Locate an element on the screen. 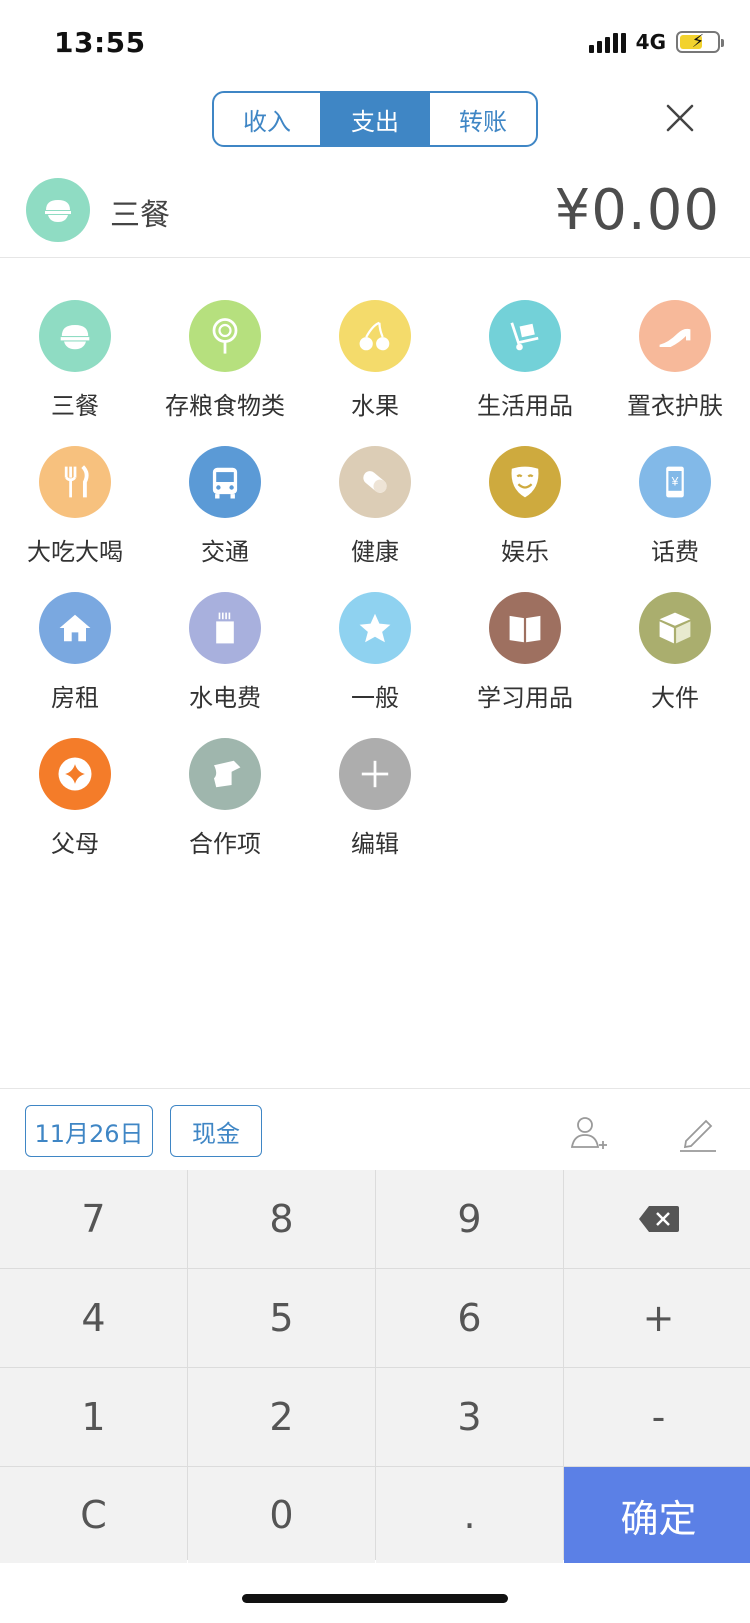  network-type: 4G is located at coordinates (650, 42).